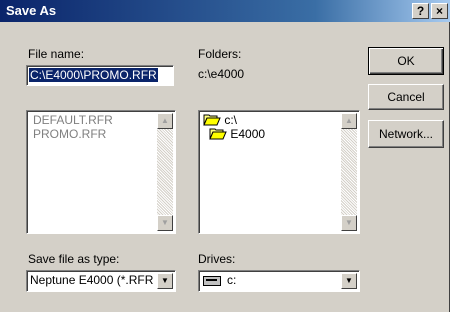 The image size is (450, 312). What do you see at coordinates (279, 172) in the screenshot?
I see `folder-list: c:\ E4000 ▲ ▼` at bounding box center [279, 172].